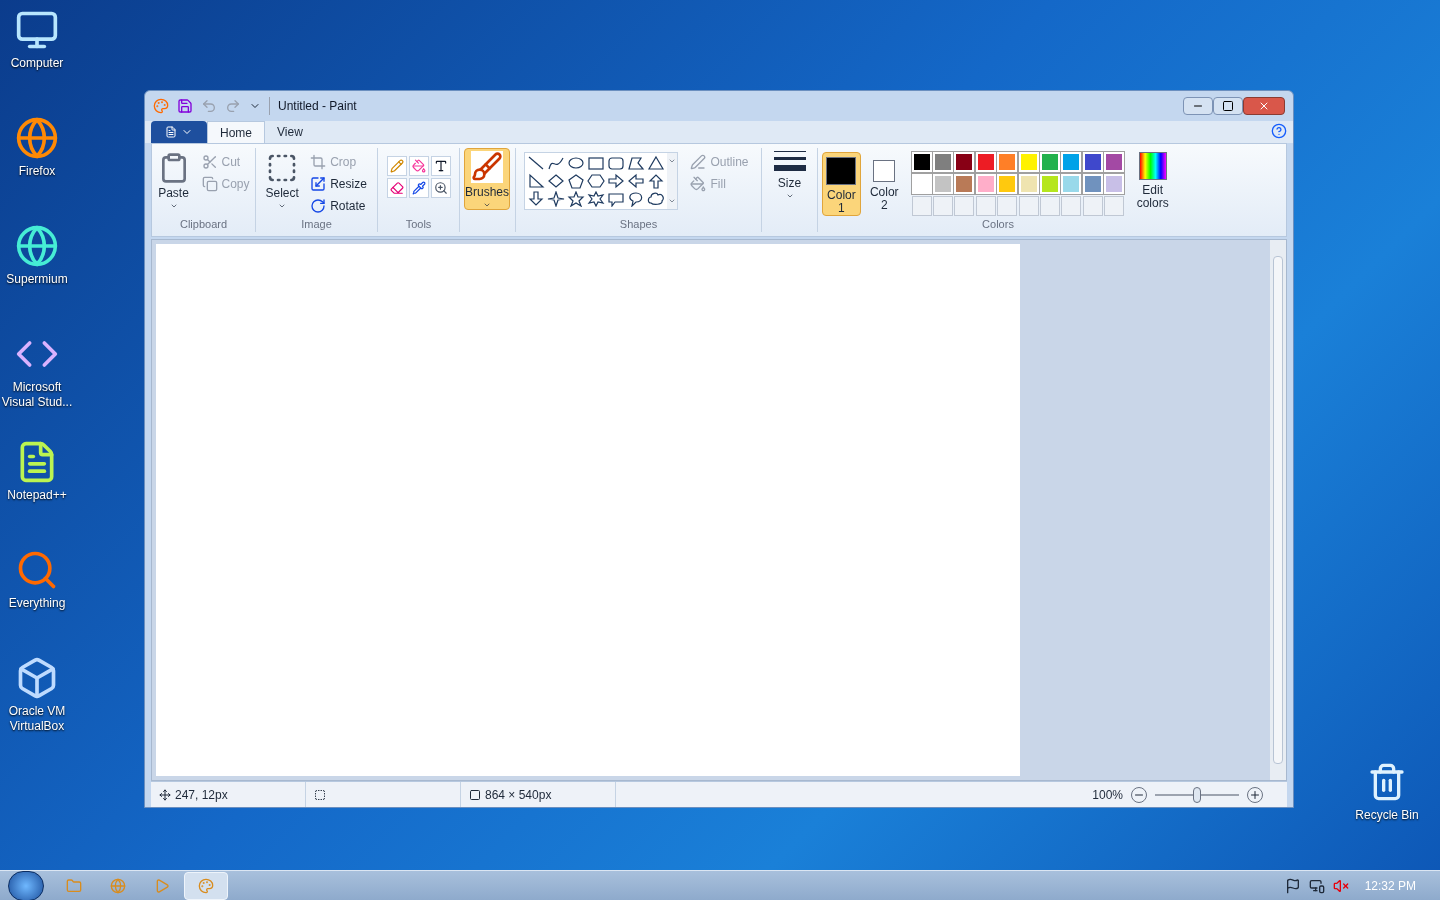 The width and height of the screenshot is (1440, 900). What do you see at coordinates (185, 106) in the screenshot?
I see `save-icon` at bounding box center [185, 106].